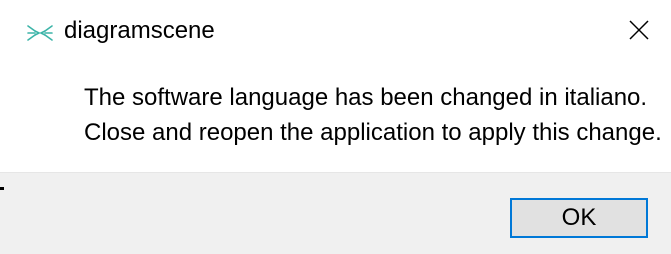 This screenshot has width=671, height=254. Describe the element at coordinates (139, 30) in the screenshot. I see `window-title: diagramscene` at that location.